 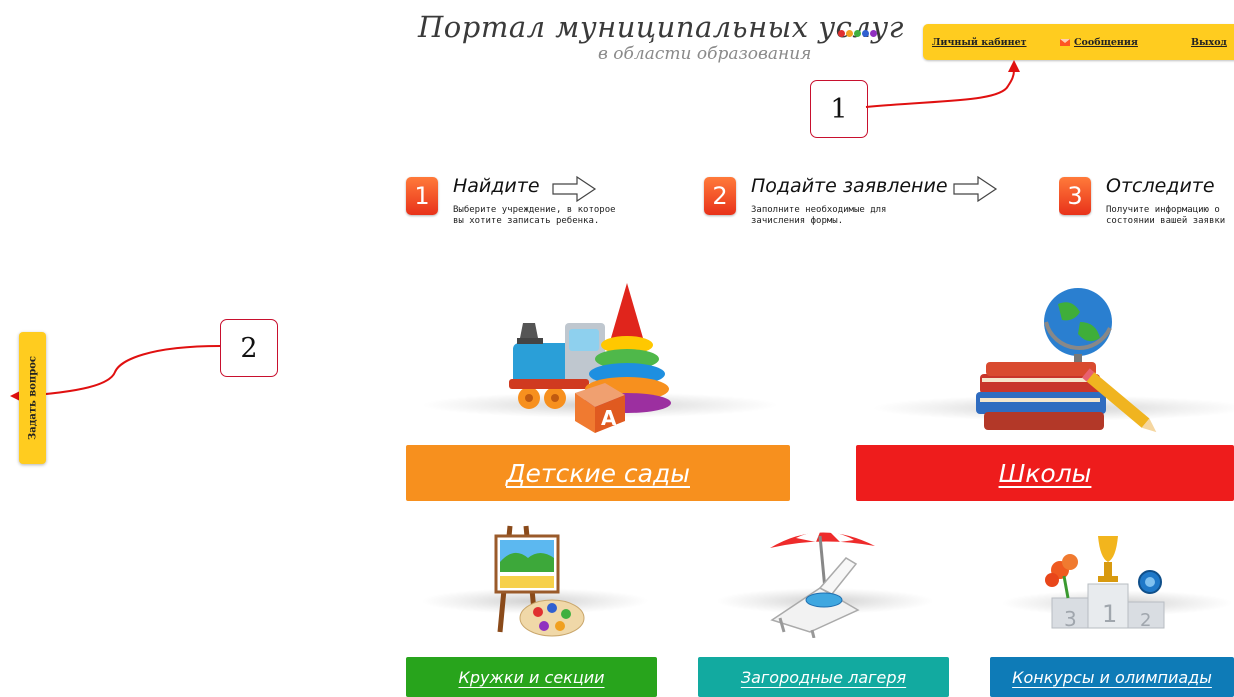 What do you see at coordinates (585, 358) in the screenshot?
I see `toys-icon: A` at bounding box center [585, 358].